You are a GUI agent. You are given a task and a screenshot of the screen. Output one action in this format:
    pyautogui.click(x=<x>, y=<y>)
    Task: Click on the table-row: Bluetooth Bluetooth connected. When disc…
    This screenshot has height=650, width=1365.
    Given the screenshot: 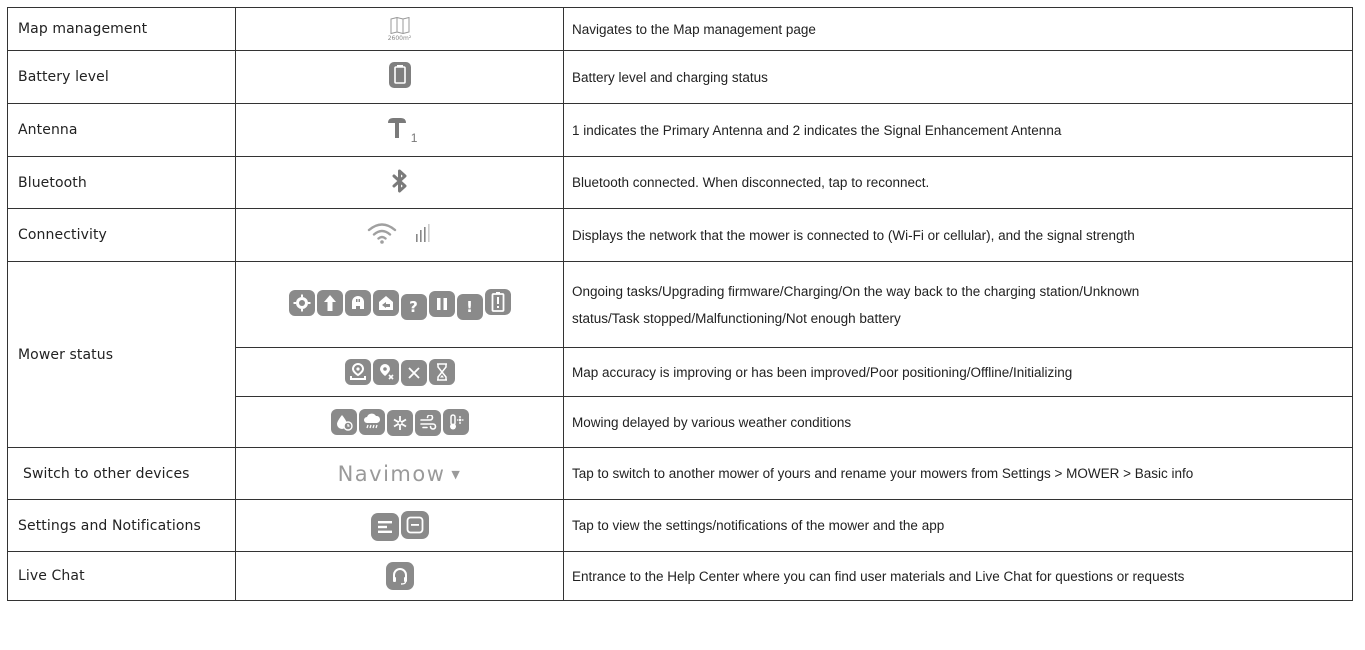 What is the action you would take?
    pyautogui.click(x=680, y=182)
    